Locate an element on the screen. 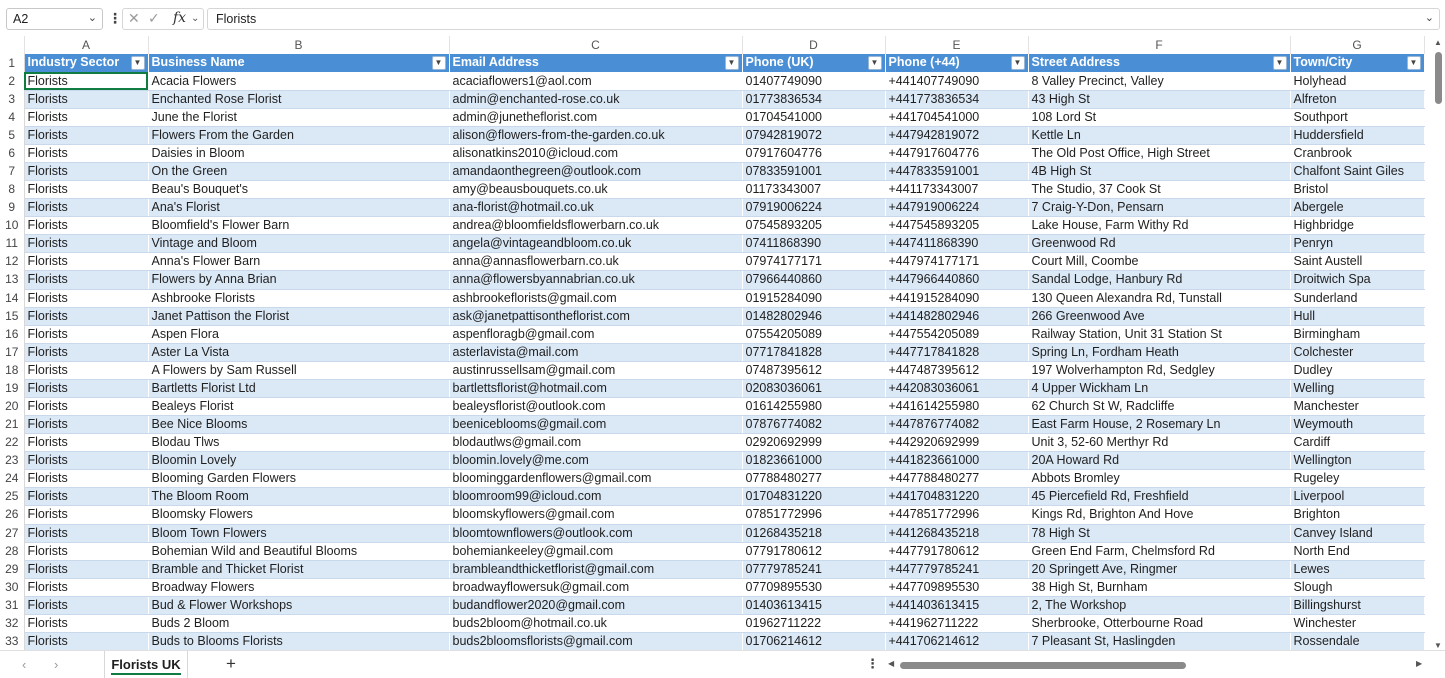  table-cell: 07791780612 is located at coordinates (814, 551).